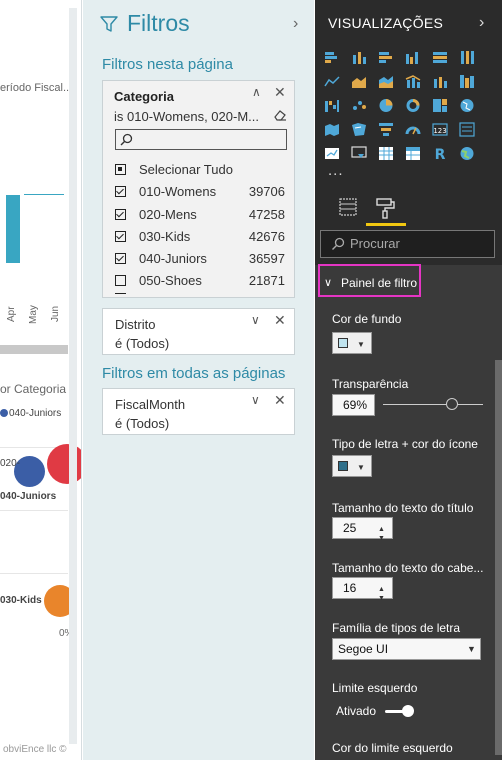 The width and height of the screenshot is (502, 760). What do you see at coordinates (359, 153) in the screenshot?
I see `slicer-icon` at bounding box center [359, 153].